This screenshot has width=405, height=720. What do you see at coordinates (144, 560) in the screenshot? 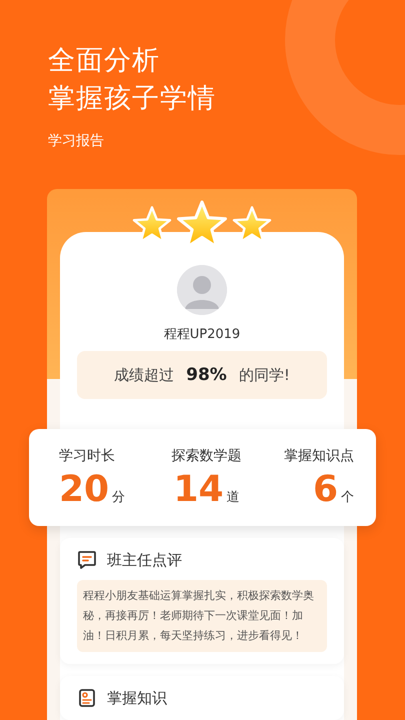
I see `section-title: 班主任点评` at bounding box center [144, 560].